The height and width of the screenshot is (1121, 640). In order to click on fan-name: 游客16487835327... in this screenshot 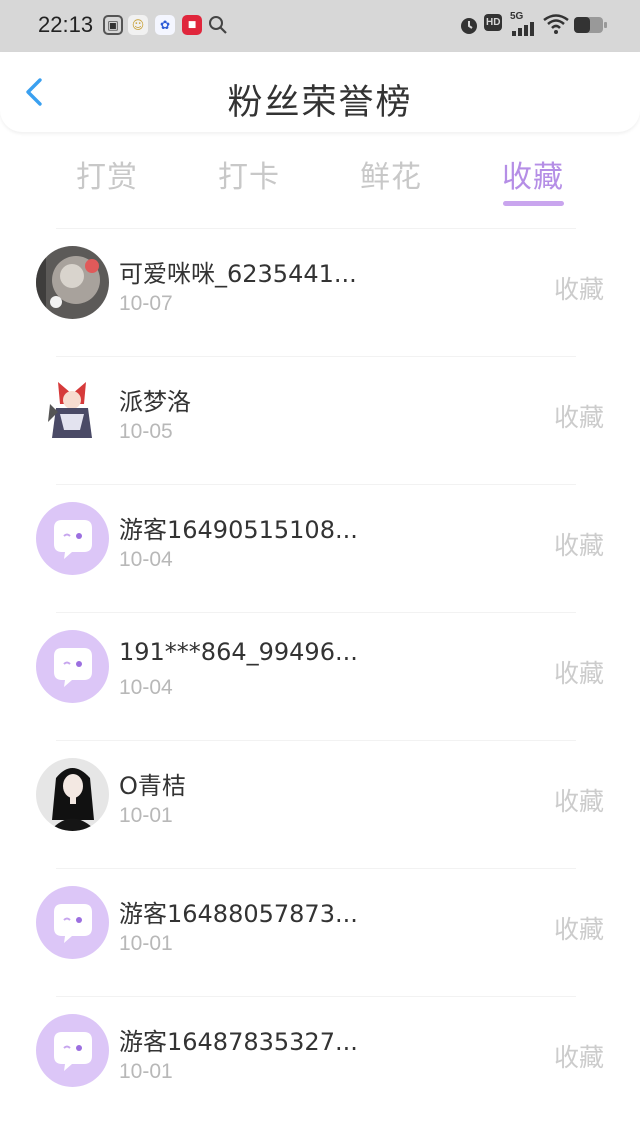, I will do `click(238, 1042)`.